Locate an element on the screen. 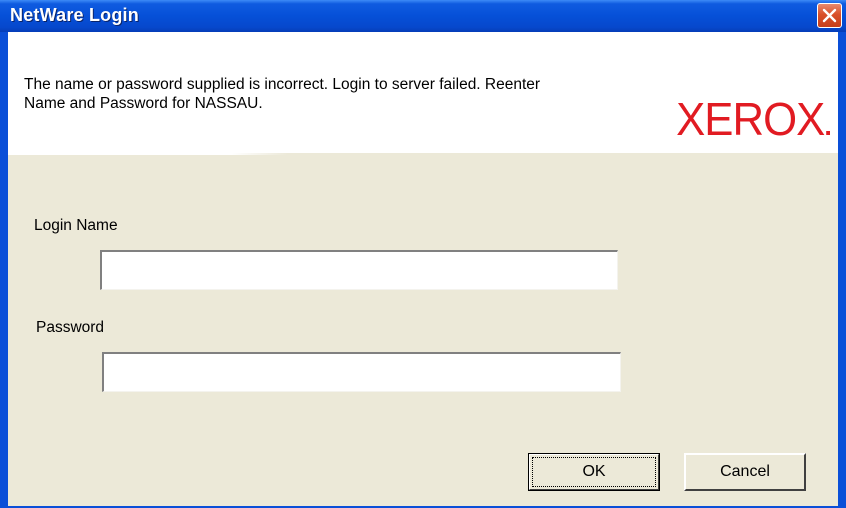 Image resolution: width=846 pixels, height=508 pixels. login-name-field is located at coordinates (359, 270).